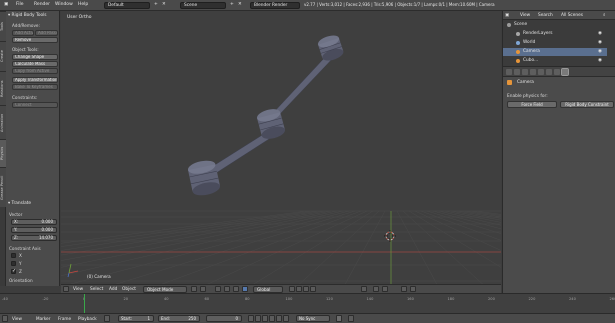 The width and height of the screenshot is (615, 323). Describe the element at coordinates (532, 104) in the screenshot. I see `force-field-button: Force Field` at that location.